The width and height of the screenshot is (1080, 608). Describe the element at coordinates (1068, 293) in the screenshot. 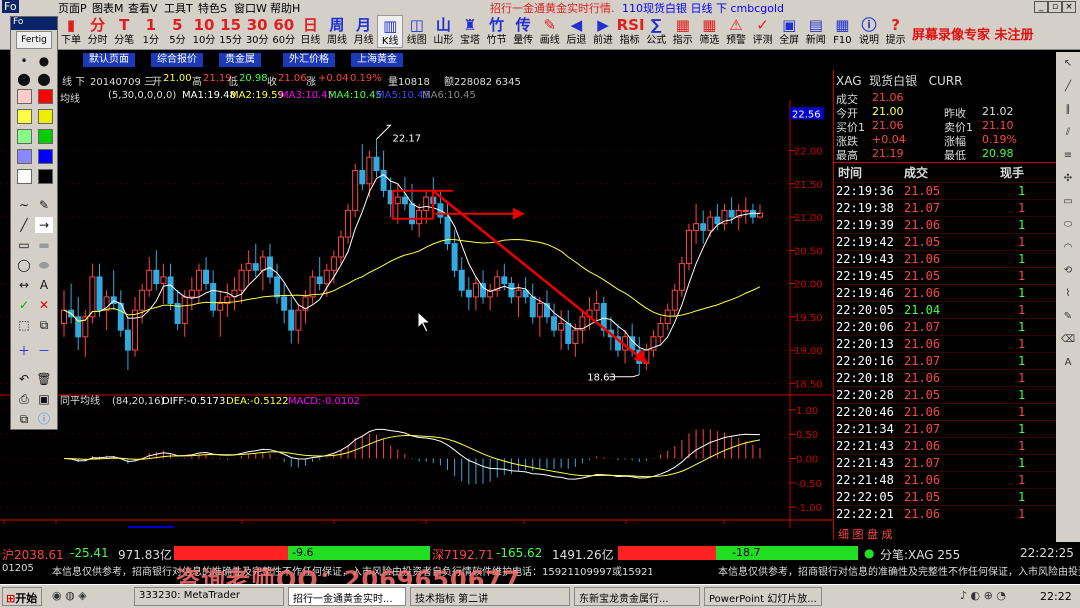

I see `marker-icon: ⌇` at that location.